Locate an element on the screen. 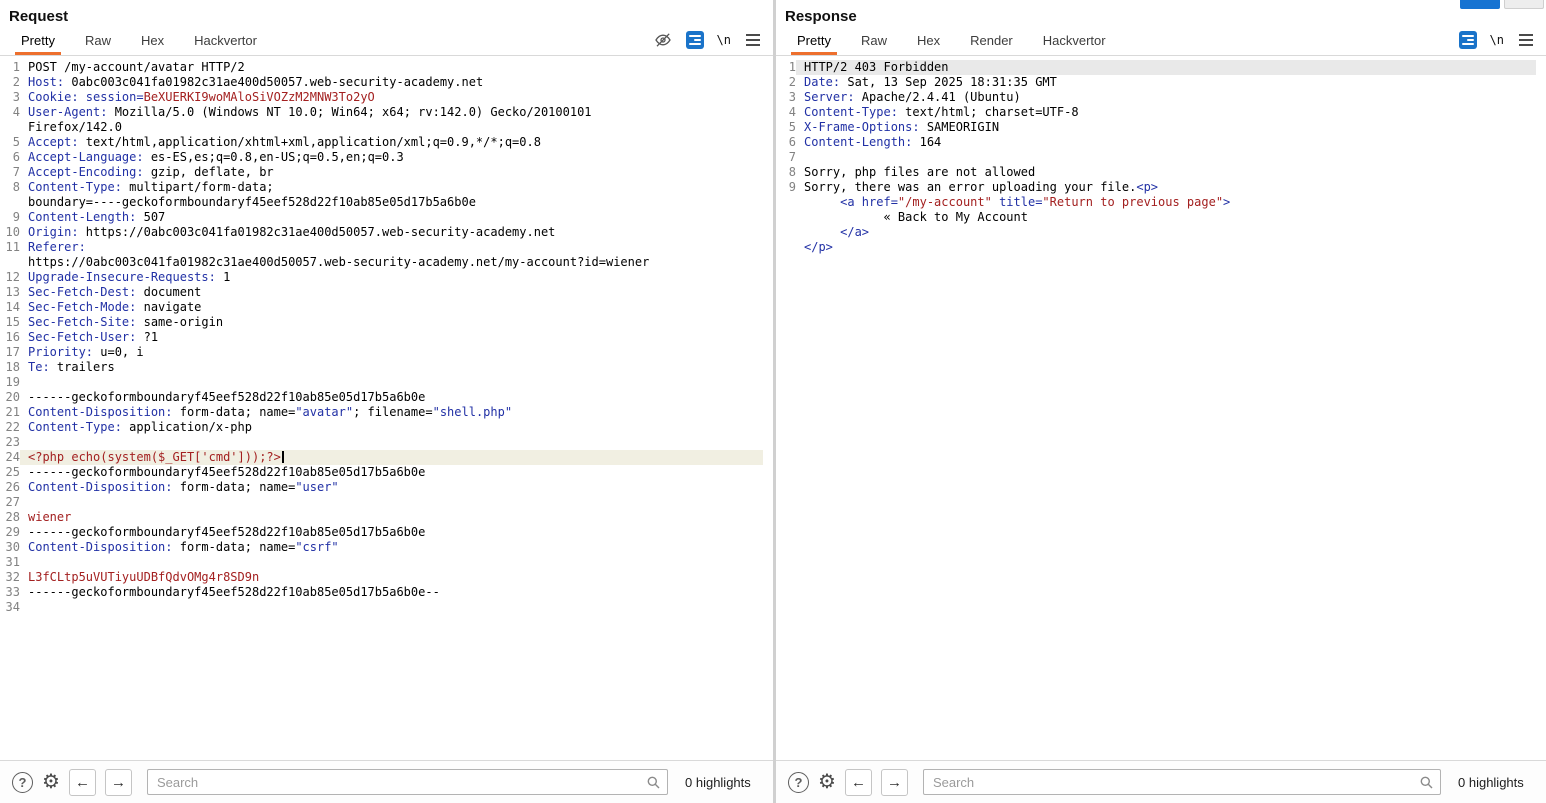  line-content: Sec-Fetch-Dest: document is located at coordinates (391, 292).